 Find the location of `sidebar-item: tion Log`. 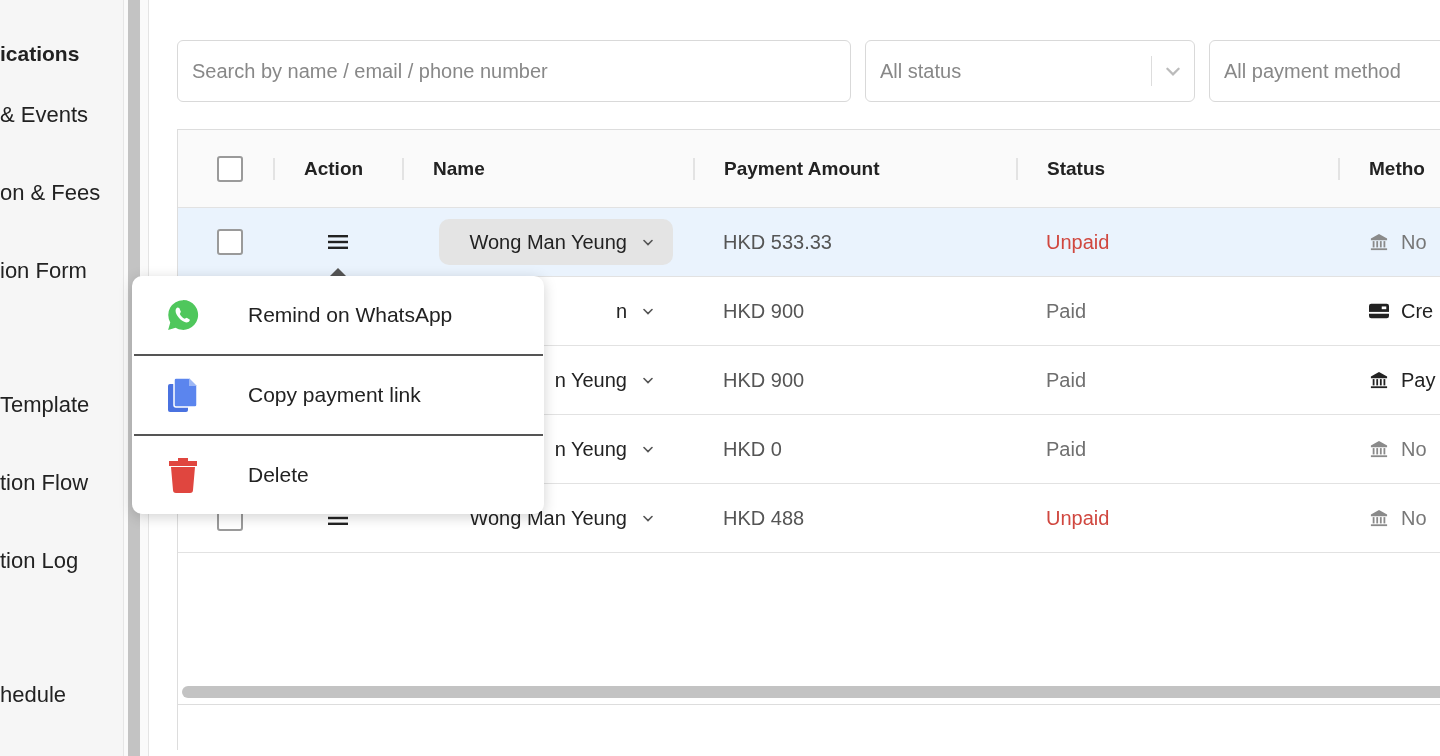

sidebar-item: tion Log is located at coordinates (61, 585).